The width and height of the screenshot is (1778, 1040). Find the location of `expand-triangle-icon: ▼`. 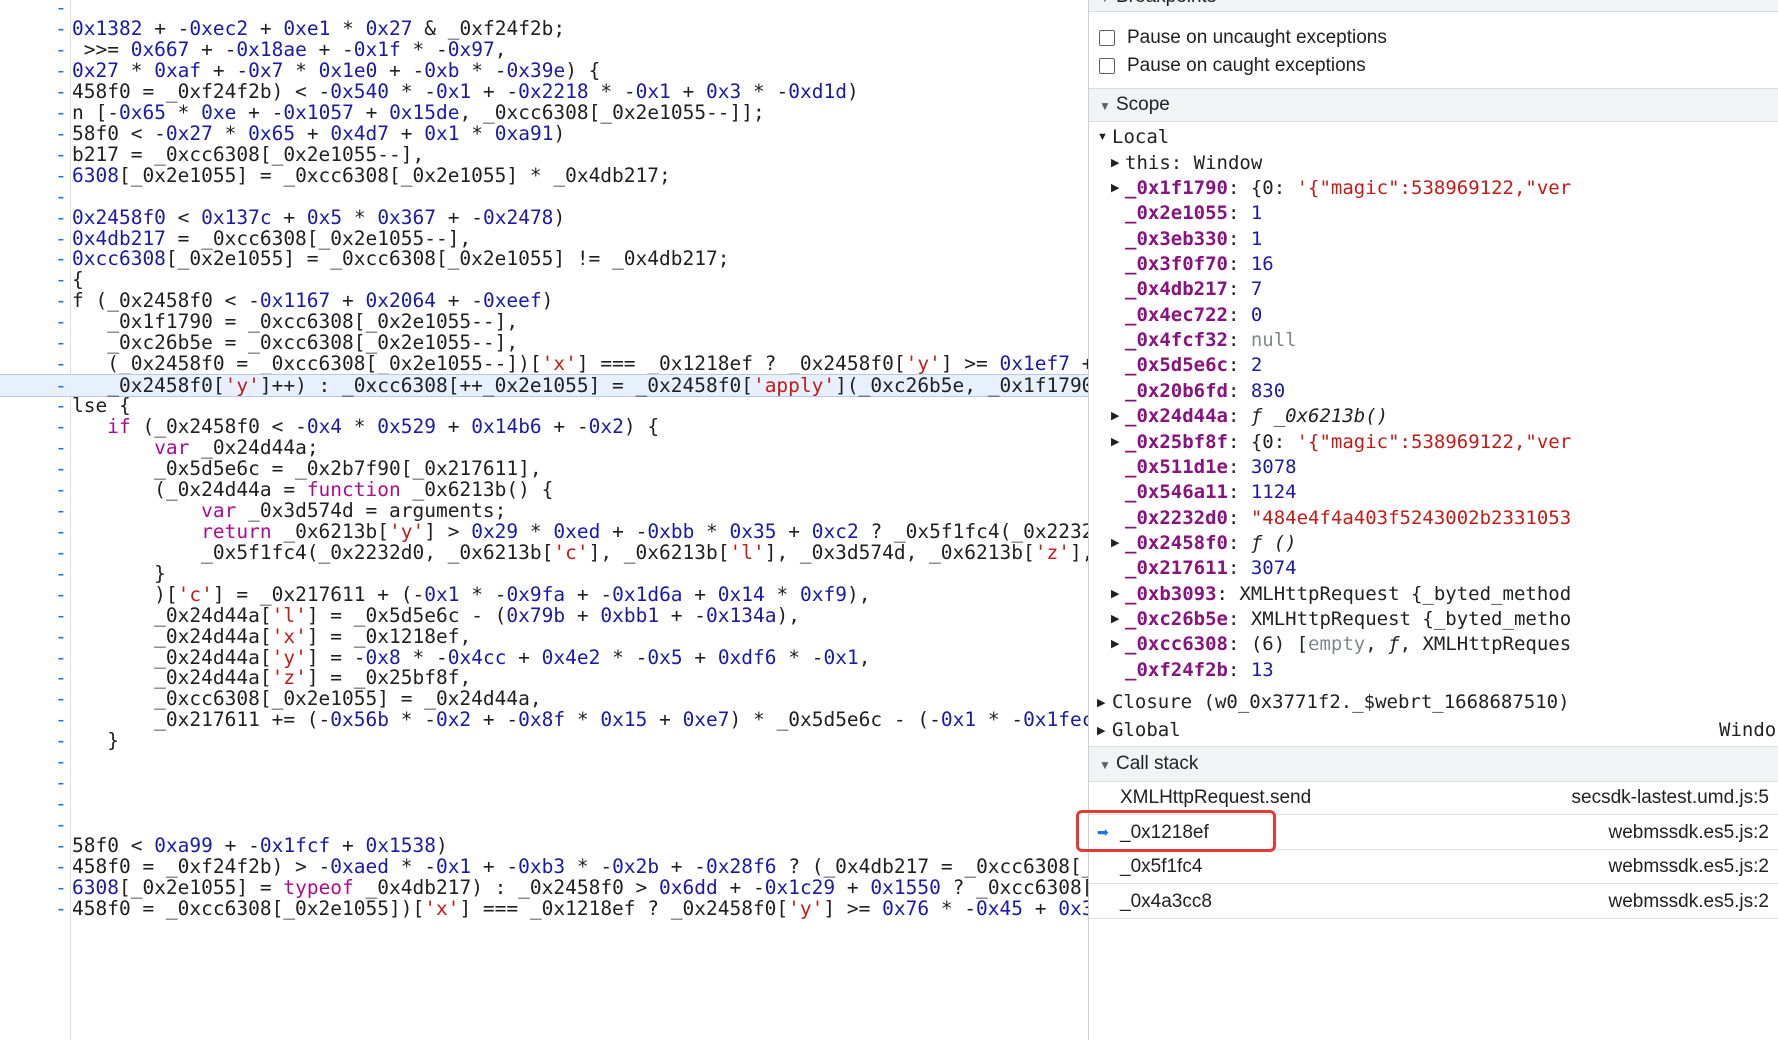

expand-triangle-icon: ▼ is located at coordinates (1102, 137).